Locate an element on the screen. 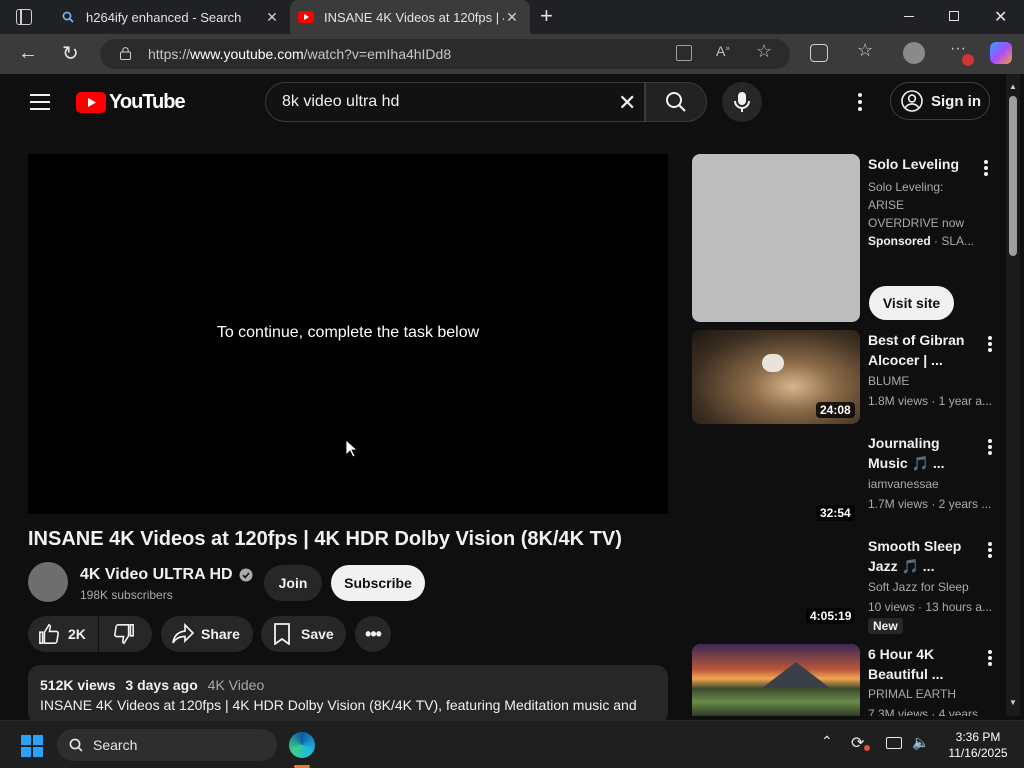 The image size is (1024, 768). favorites-icon: ☆ is located at coordinates (865, 50).